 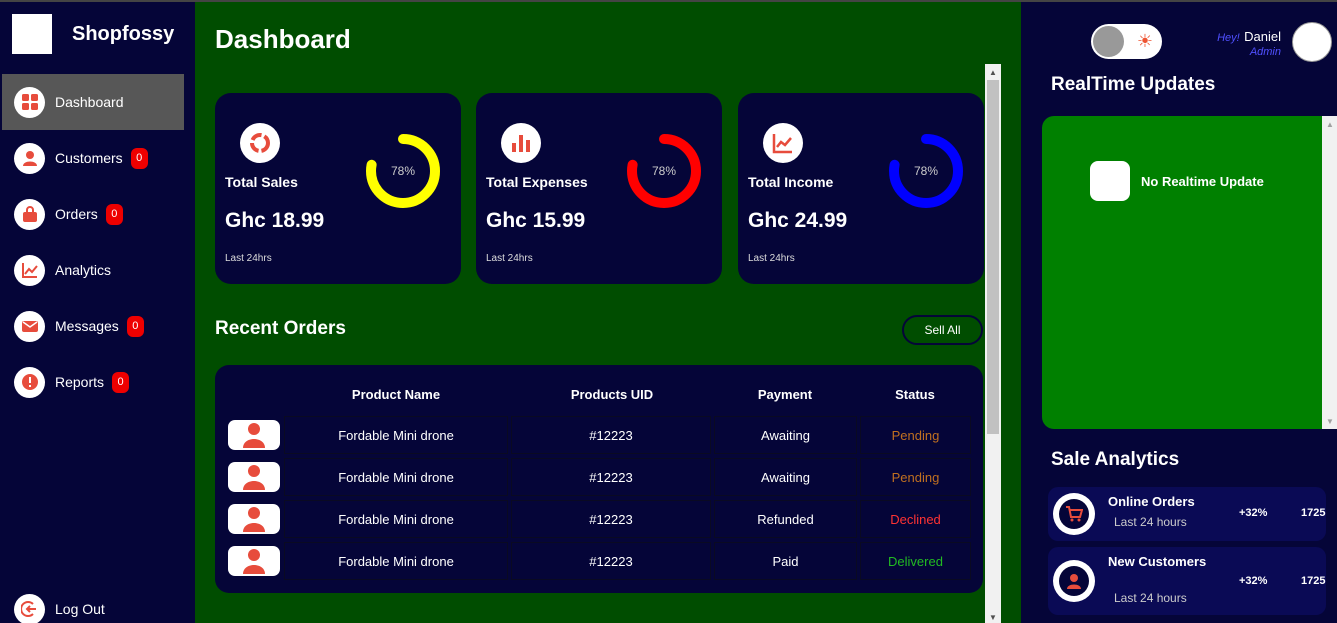 I want to click on sidebar-item-label: Reports, so click(x=80, y=382).